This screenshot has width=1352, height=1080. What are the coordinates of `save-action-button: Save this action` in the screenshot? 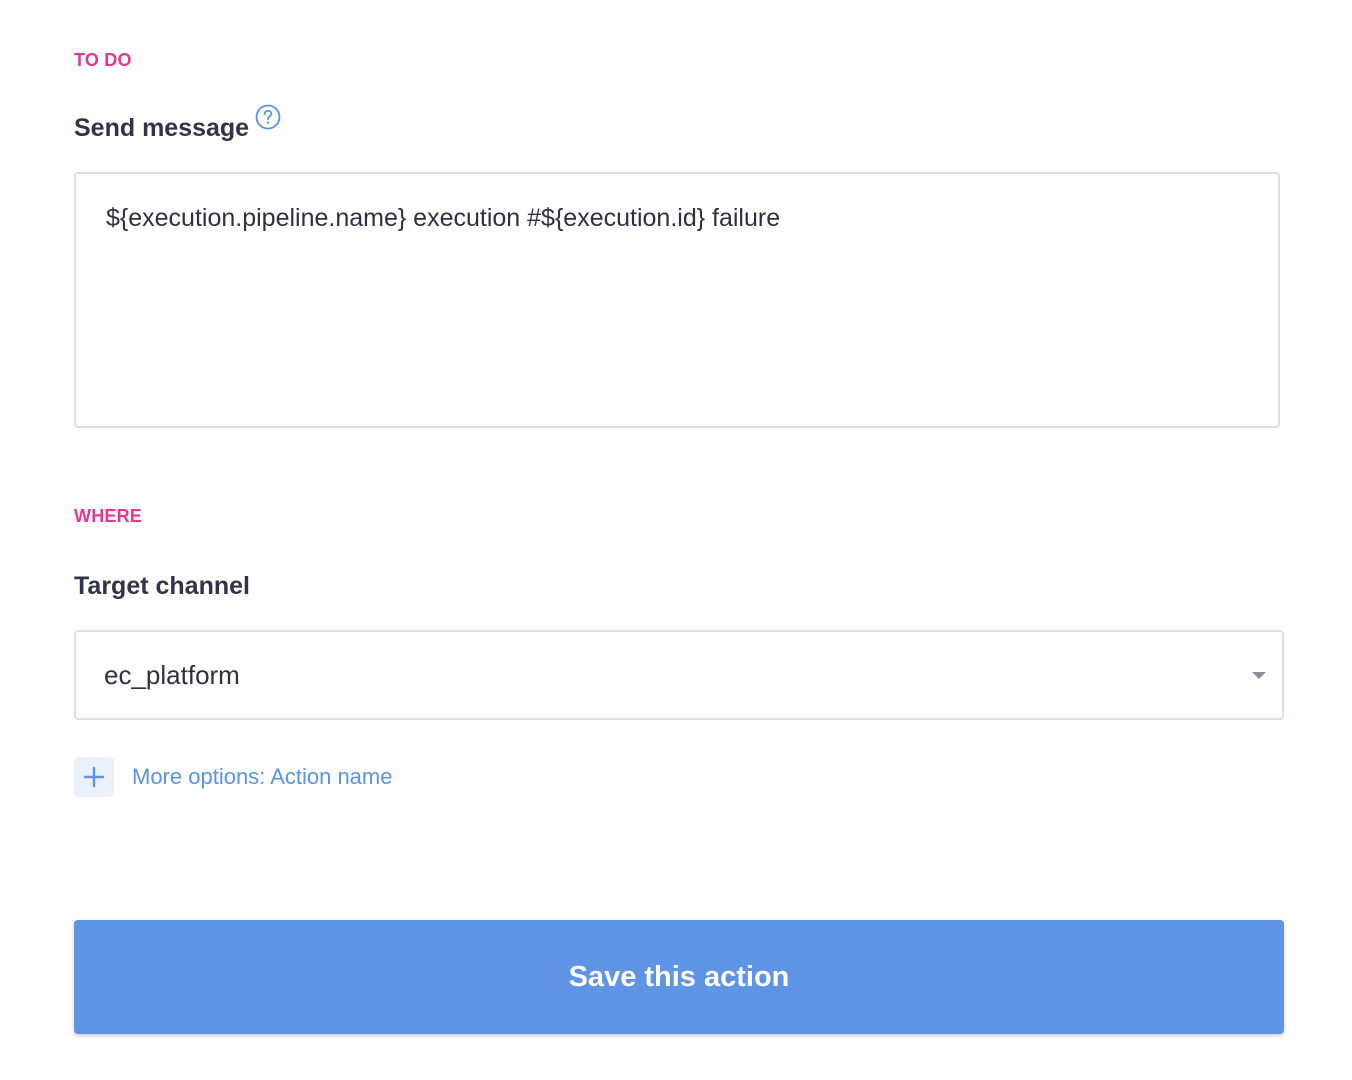 It's located at (679, 977).